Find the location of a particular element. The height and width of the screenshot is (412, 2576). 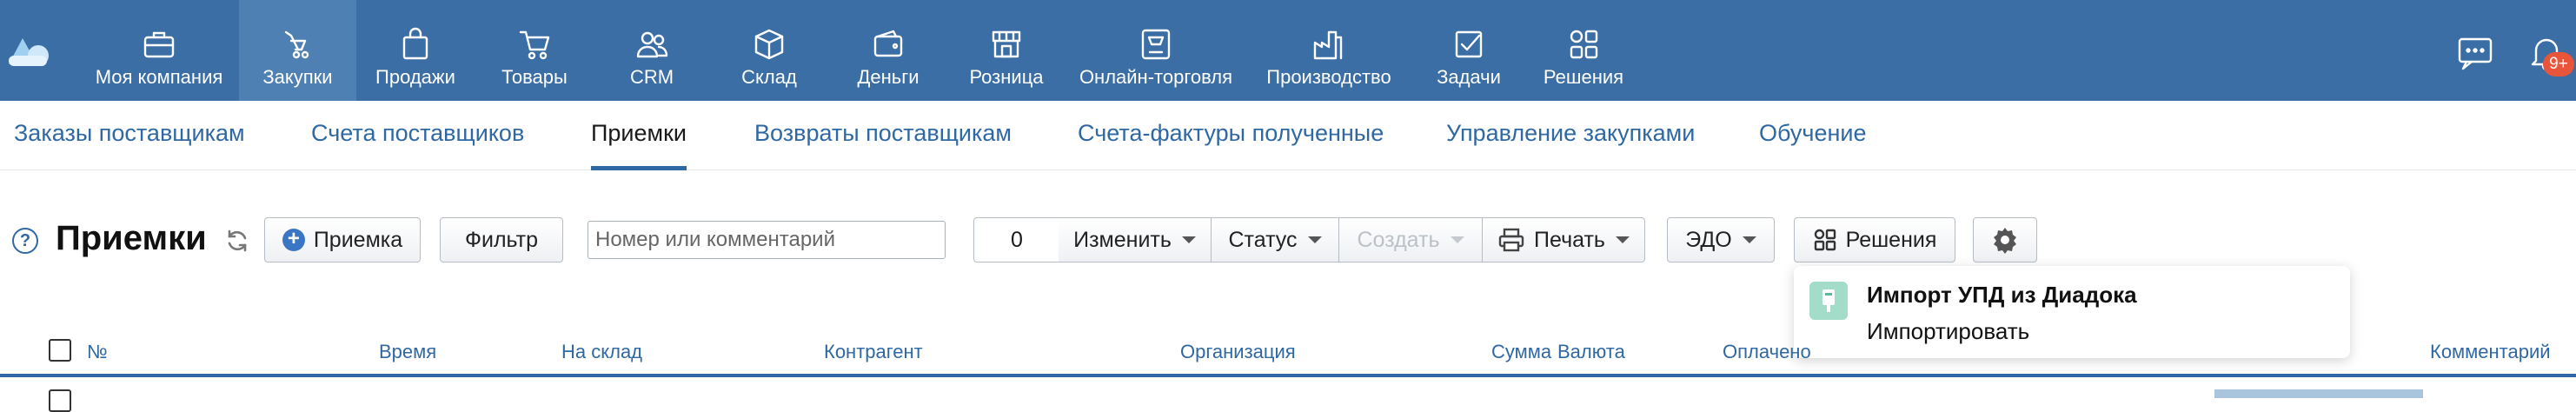

nav-item-tasks: Задачи is located at coordinates (1469, 50).